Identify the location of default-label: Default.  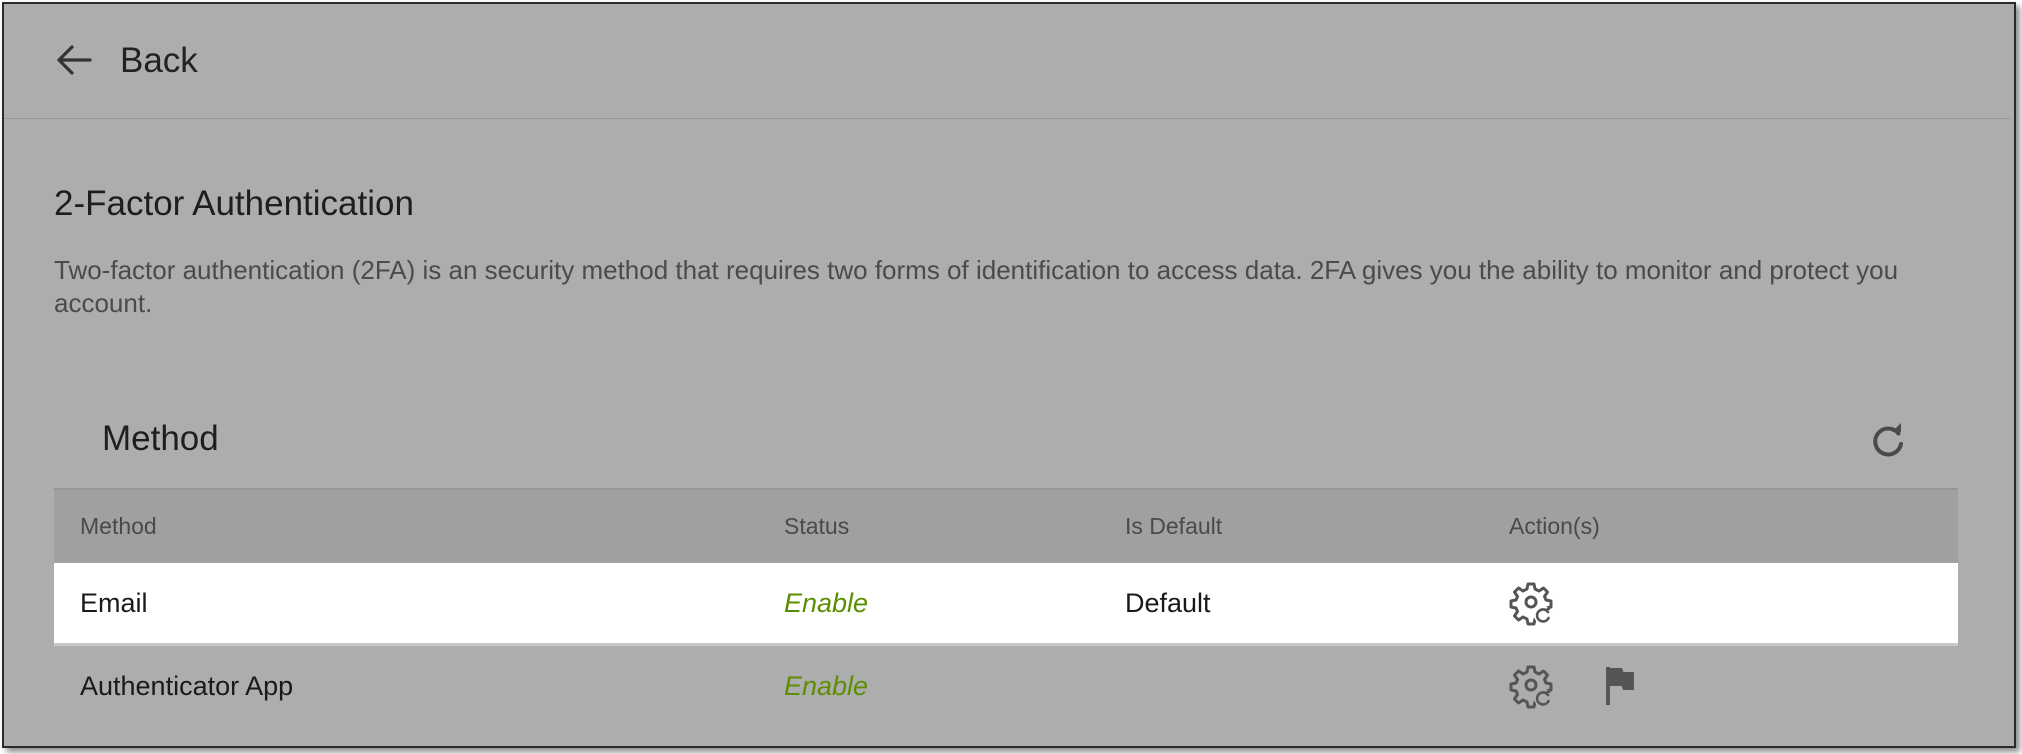
(1168, 603).